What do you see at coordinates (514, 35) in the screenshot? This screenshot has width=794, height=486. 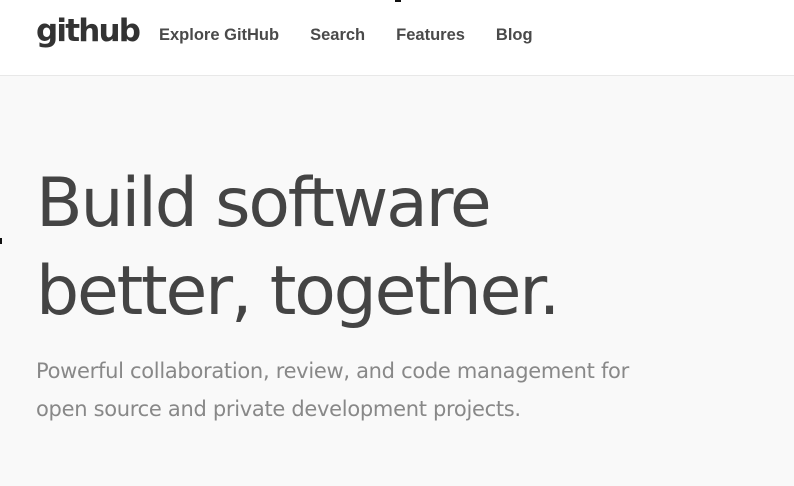 I see `nav-blog: Blog` at bounding box center [514, 35].